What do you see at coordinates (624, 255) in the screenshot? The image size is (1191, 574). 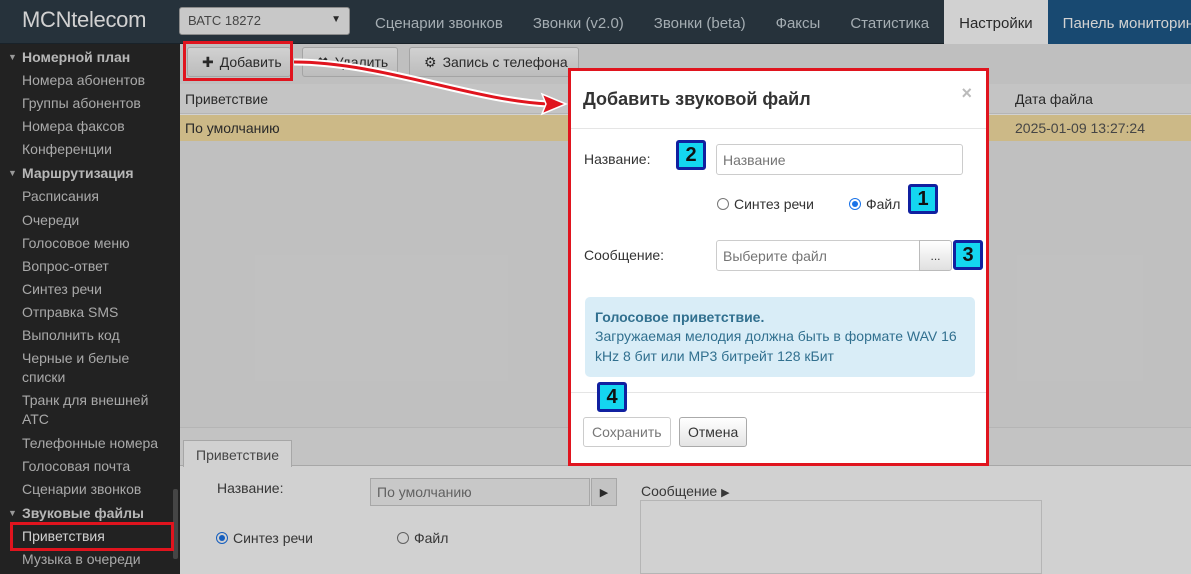 I see `message-label: Сообщение:` at bounding box center [624, 255].